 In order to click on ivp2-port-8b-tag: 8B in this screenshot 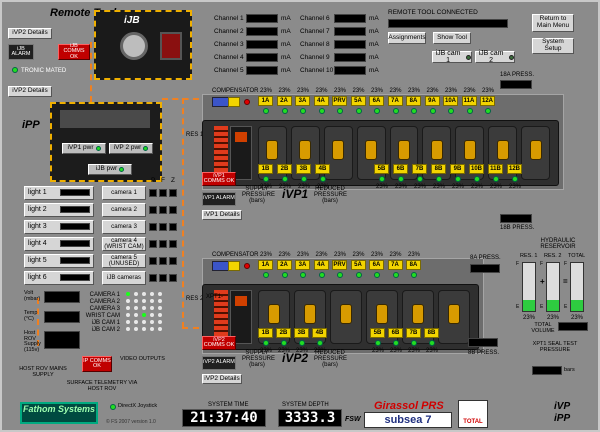, I will do `click(431, 333)`.